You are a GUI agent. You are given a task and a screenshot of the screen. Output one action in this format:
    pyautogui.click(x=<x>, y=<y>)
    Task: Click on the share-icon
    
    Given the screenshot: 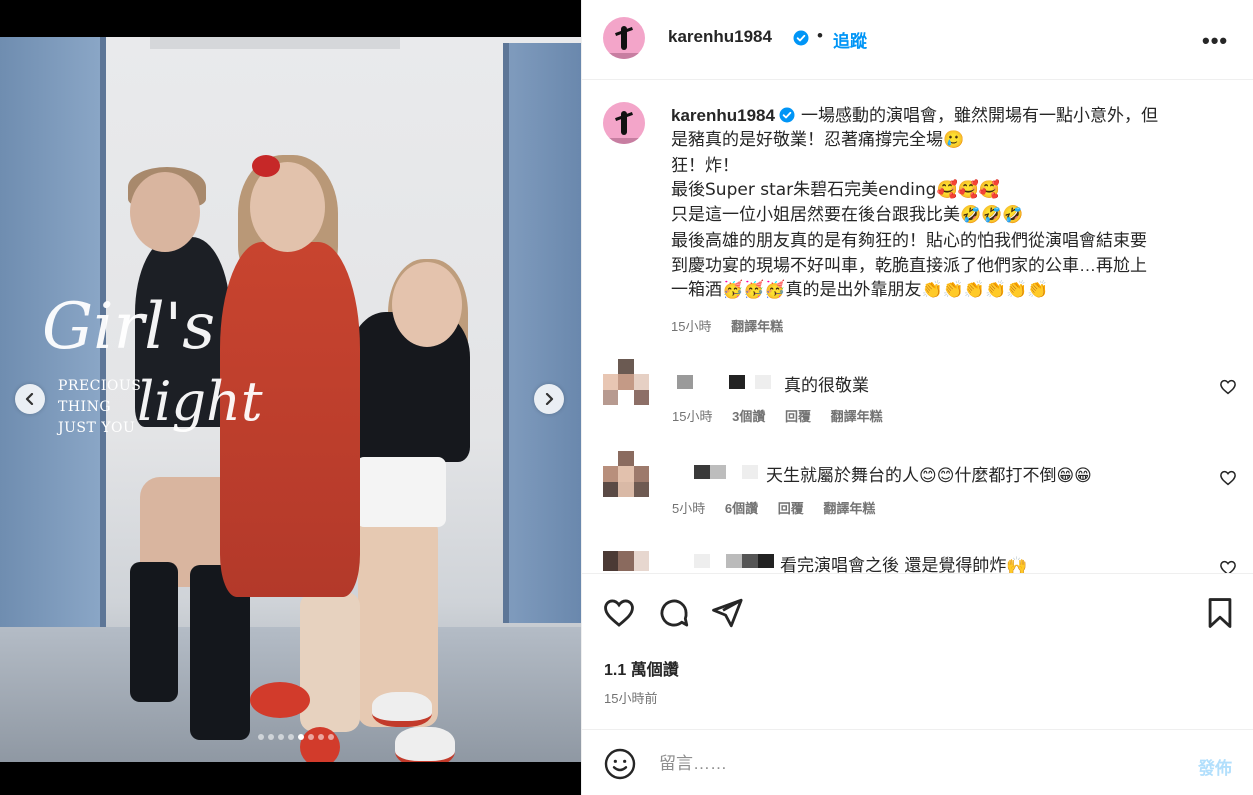 What is the action you would take?
    pyautogui.click(x=727, y=613)
    